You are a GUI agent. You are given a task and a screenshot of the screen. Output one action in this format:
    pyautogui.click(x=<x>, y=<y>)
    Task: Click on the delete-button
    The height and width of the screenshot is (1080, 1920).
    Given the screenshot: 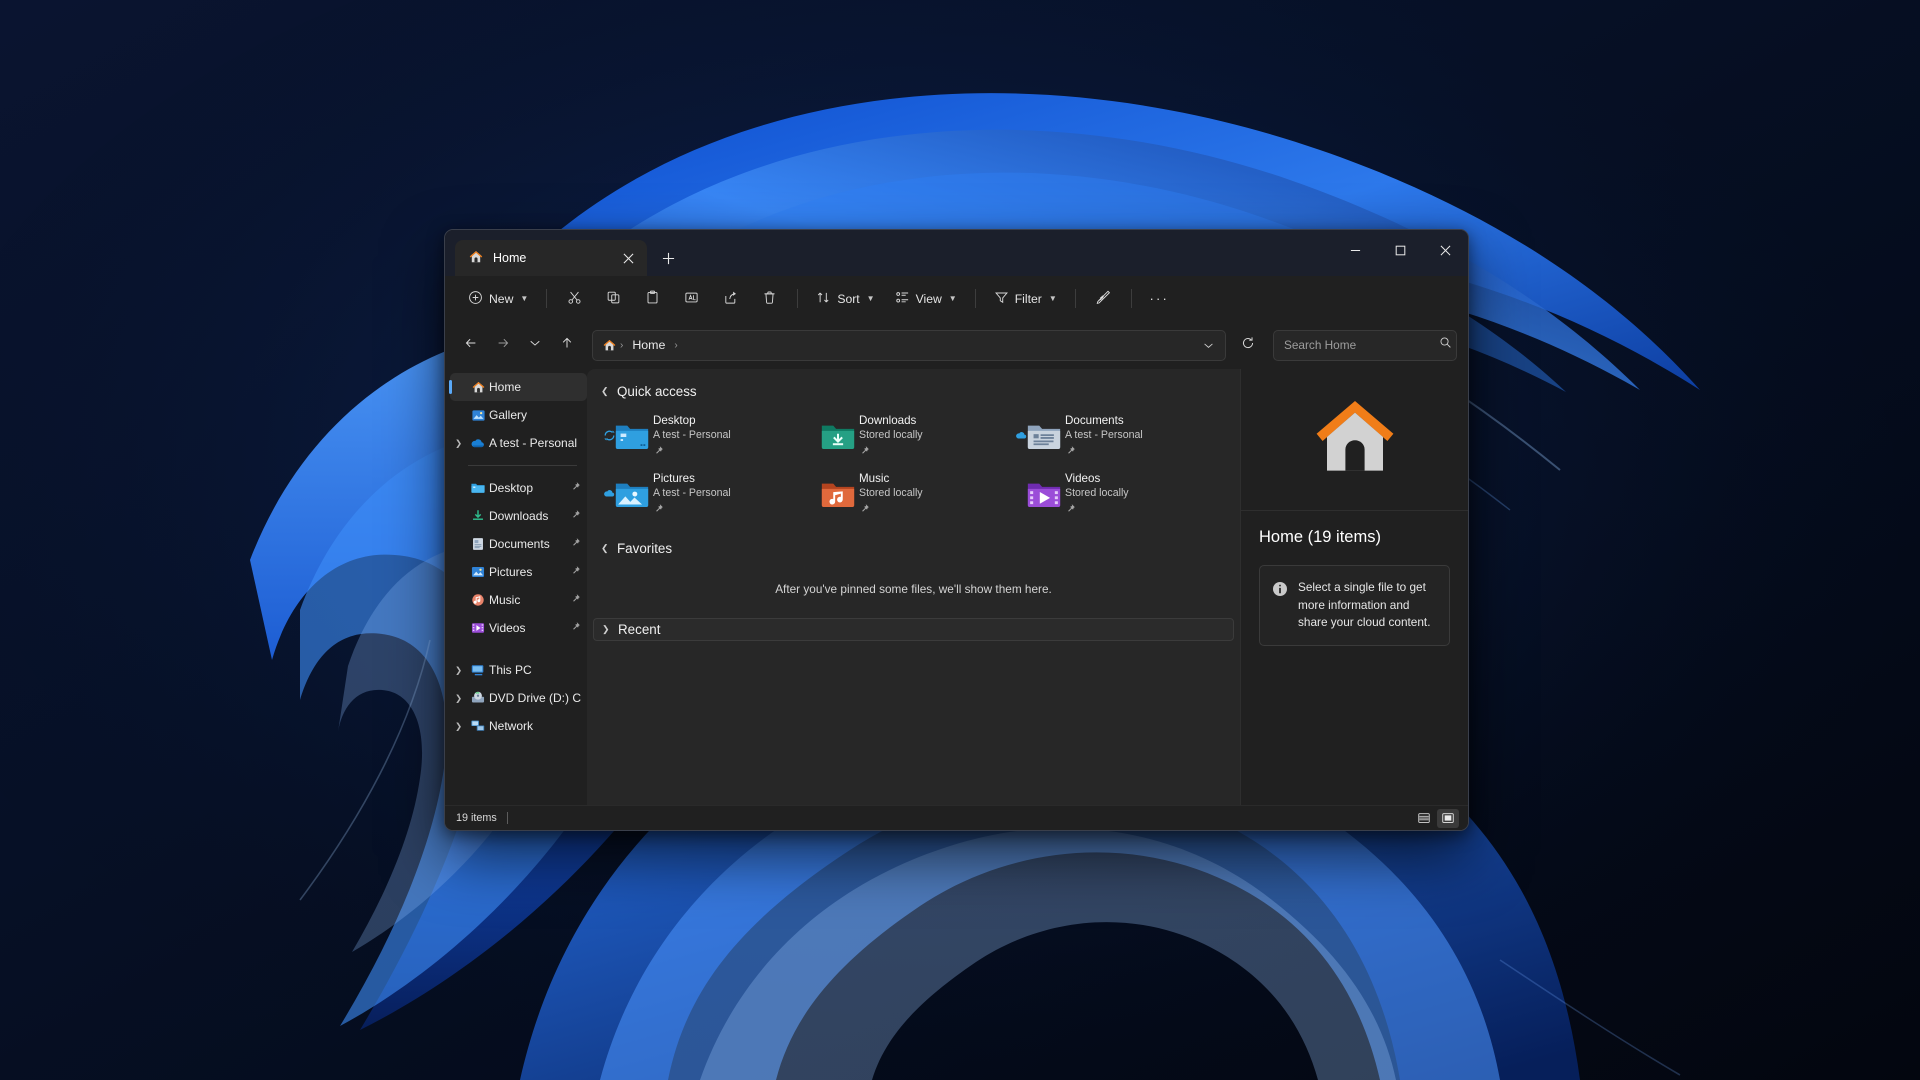 What is the action you would take?
    pyautogui.click(x=769, y=298)
    